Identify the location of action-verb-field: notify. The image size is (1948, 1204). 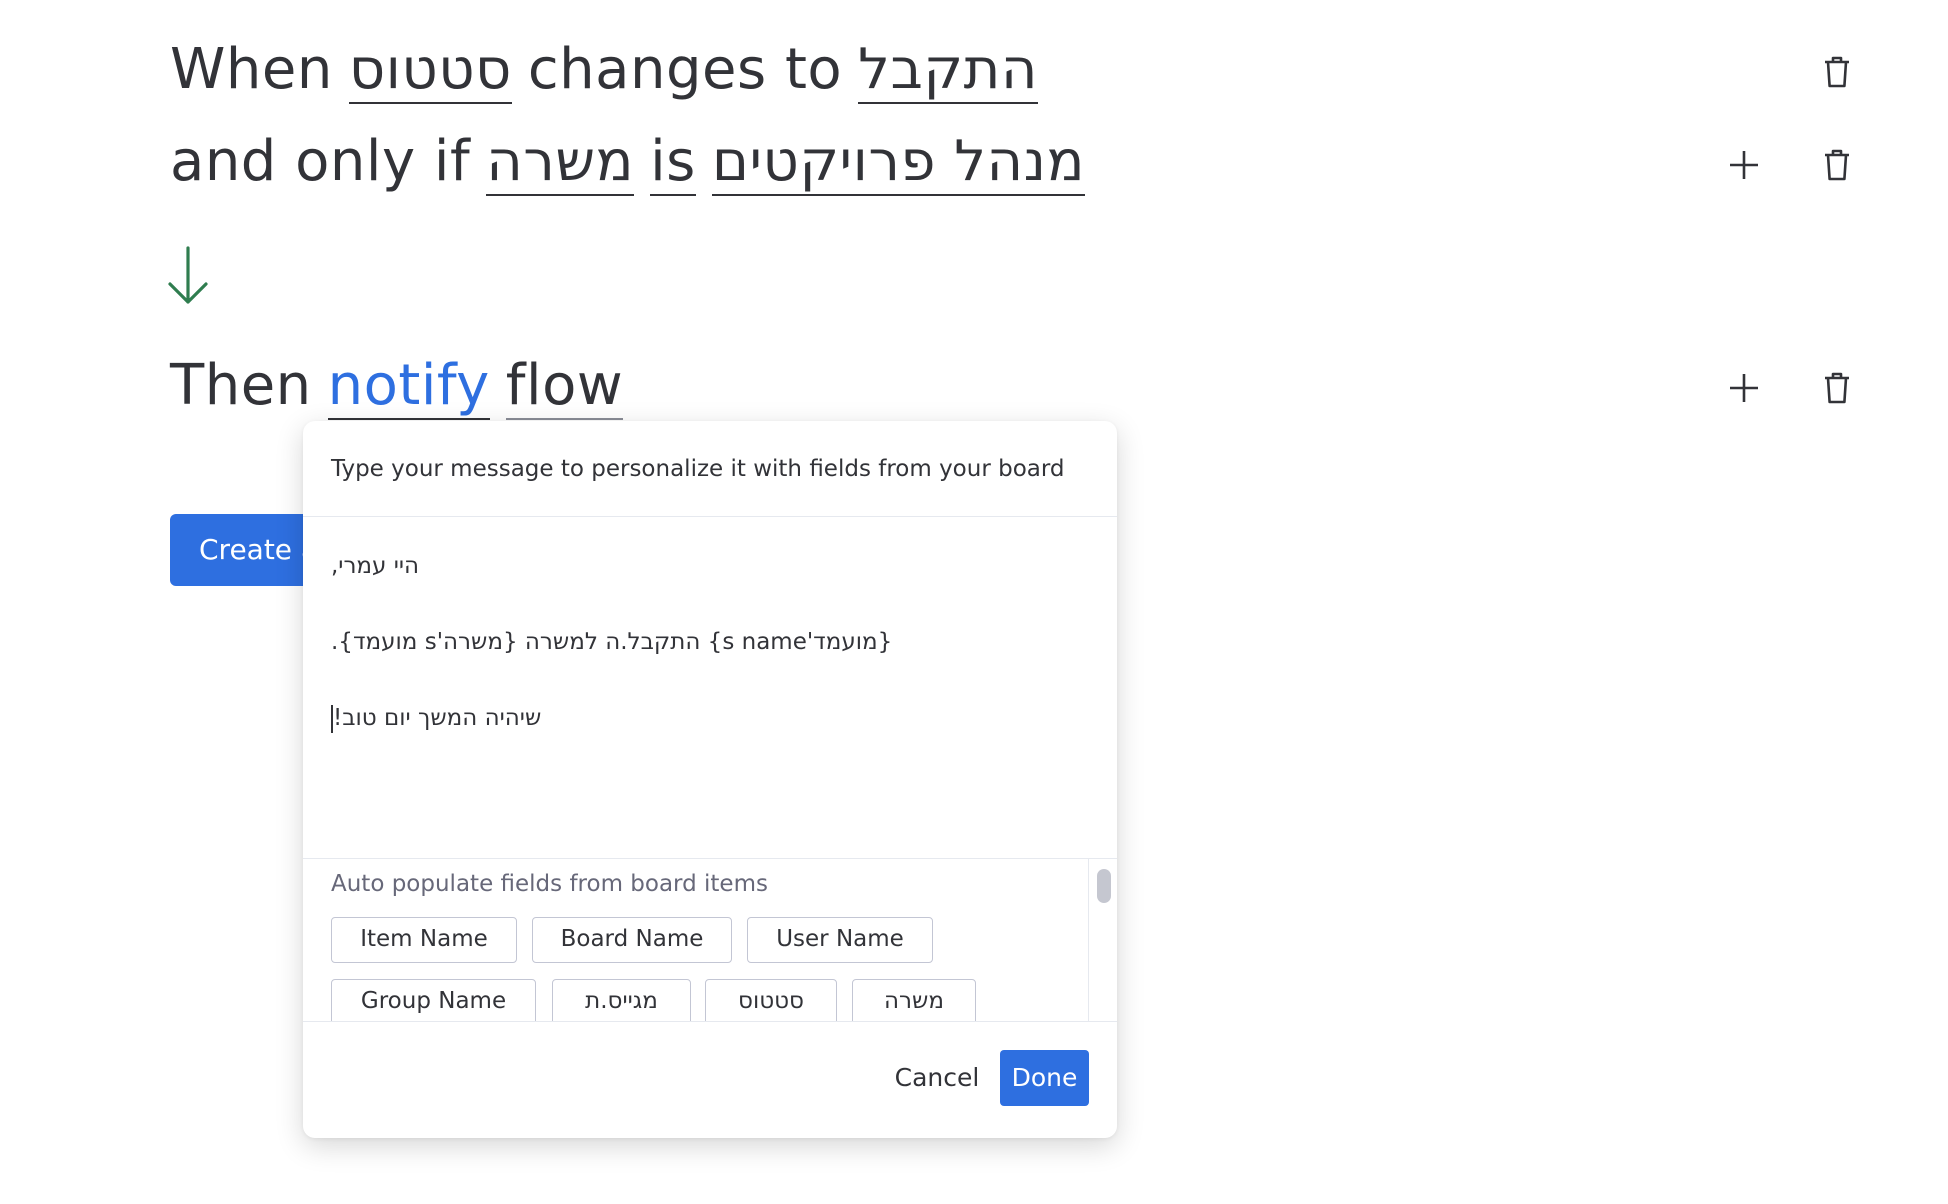
(408, 389).